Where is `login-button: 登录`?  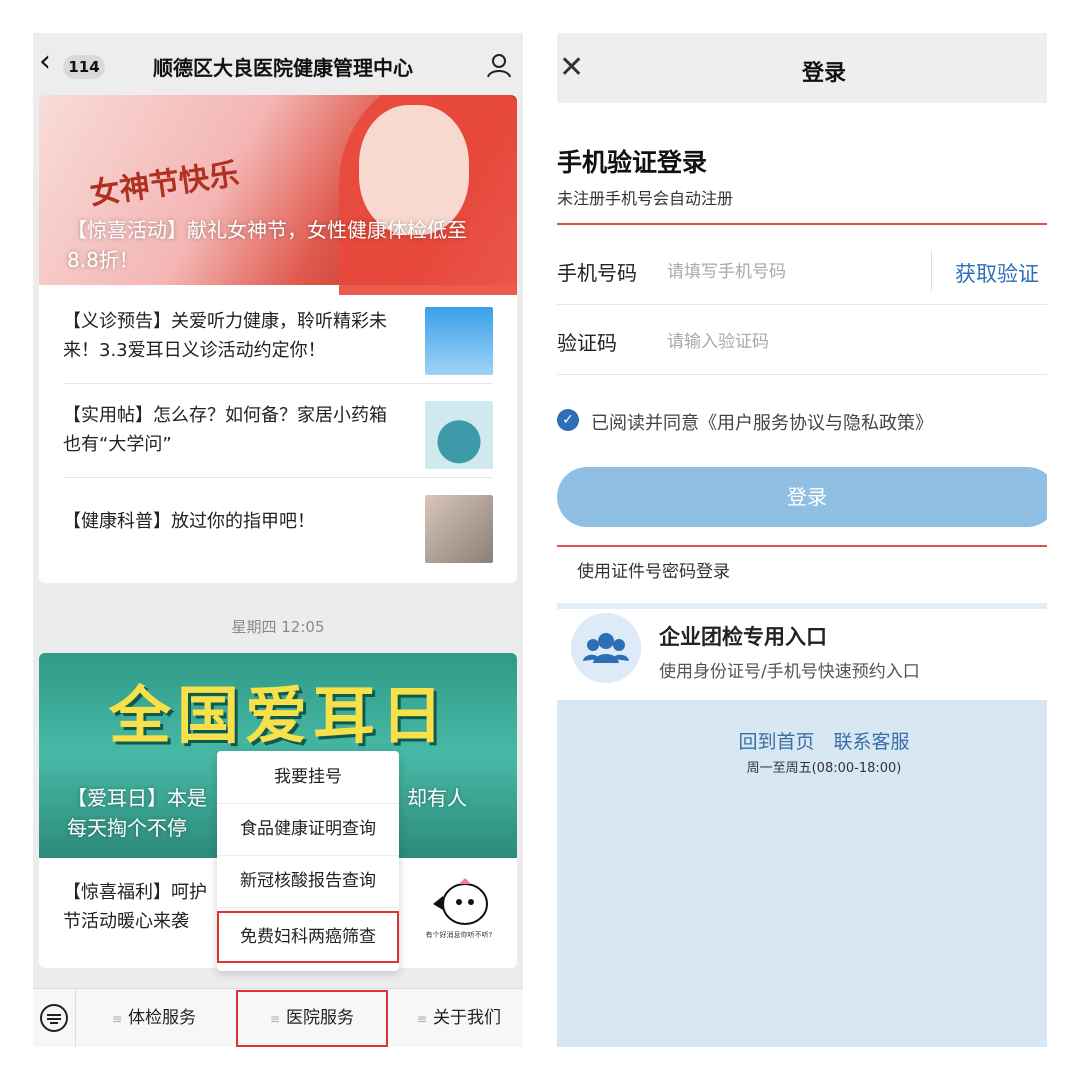
login-button: 登录 is located at coordinates (802, 497).